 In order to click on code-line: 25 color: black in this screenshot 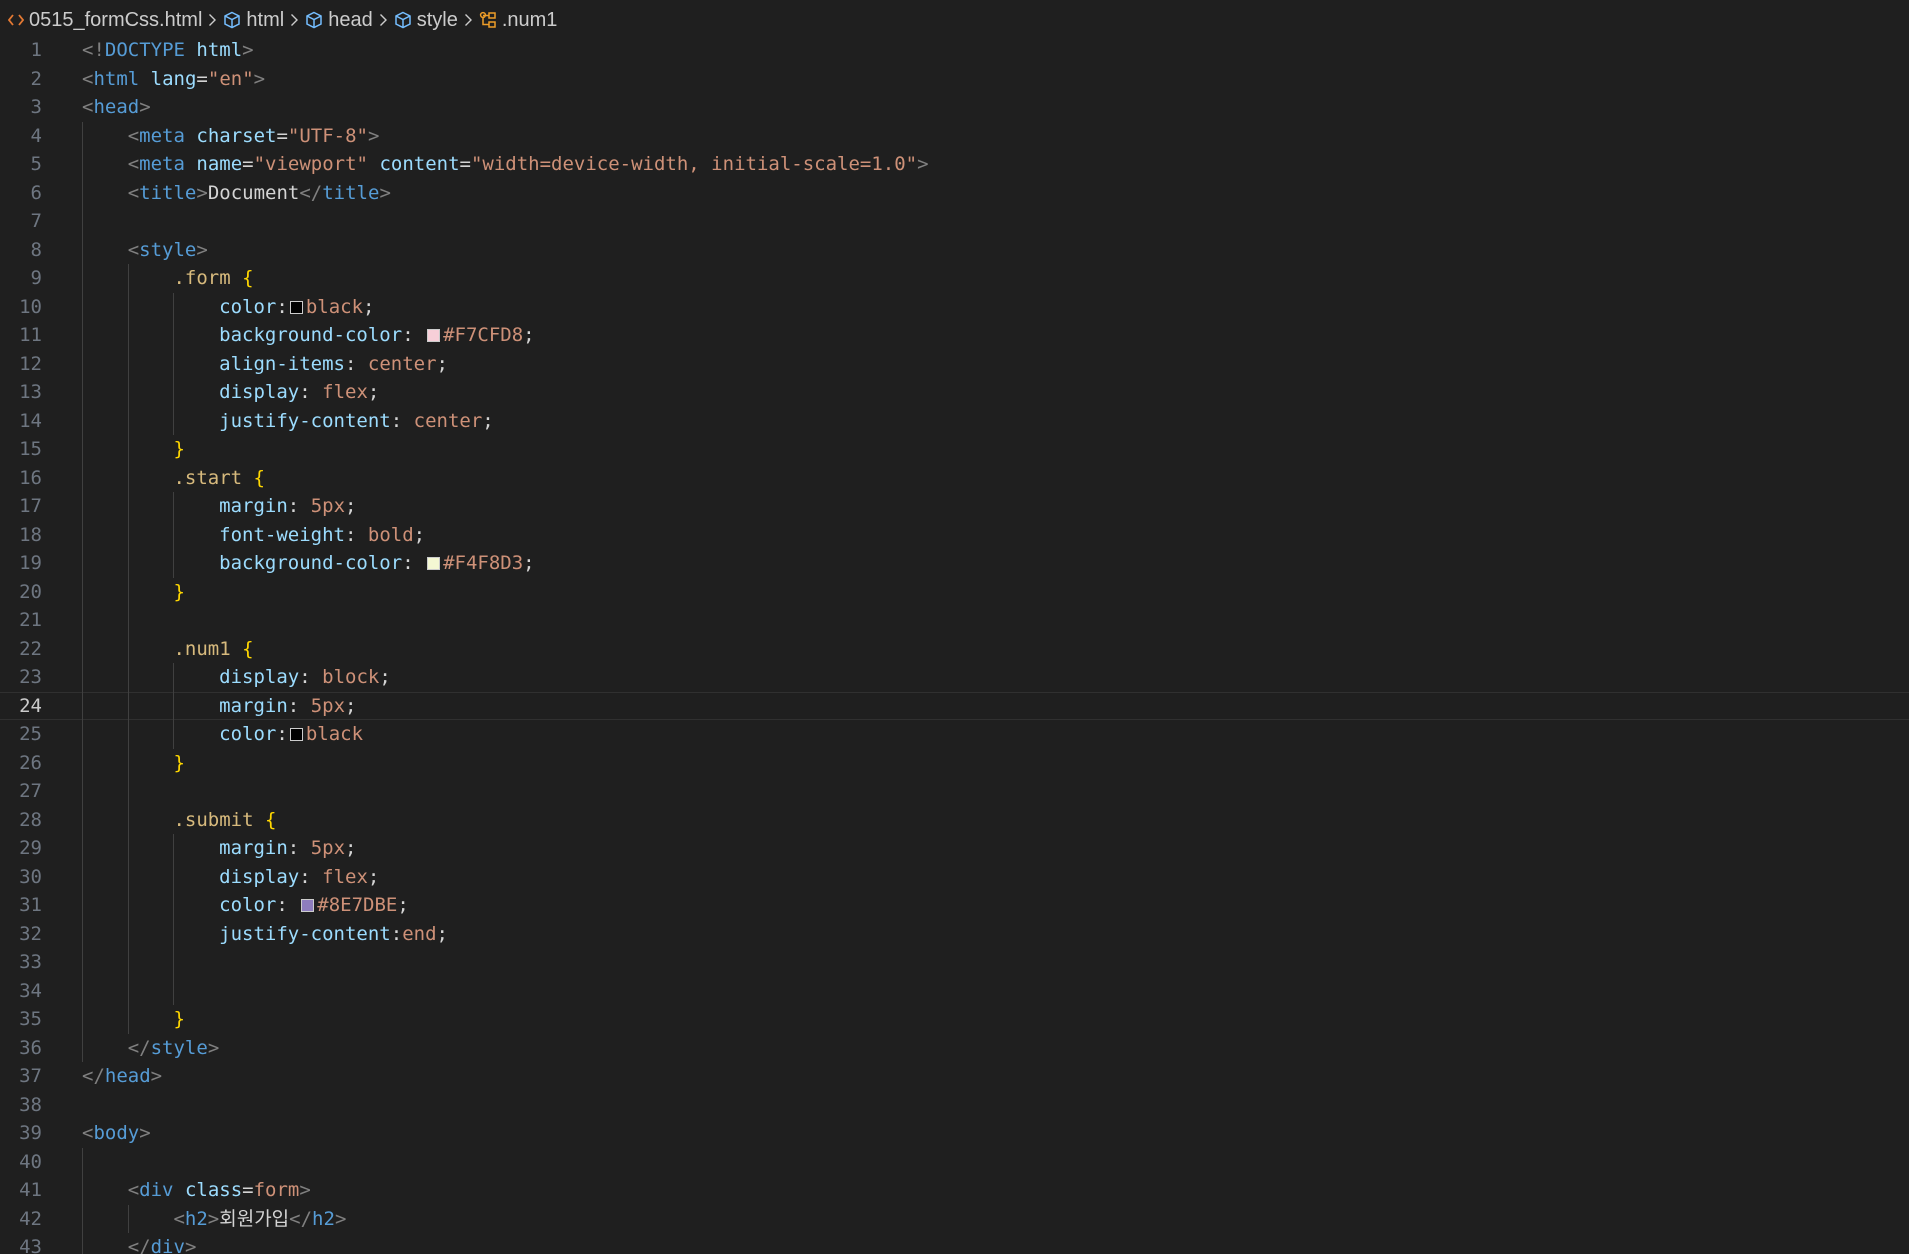, I will do `click(954, 734)`.